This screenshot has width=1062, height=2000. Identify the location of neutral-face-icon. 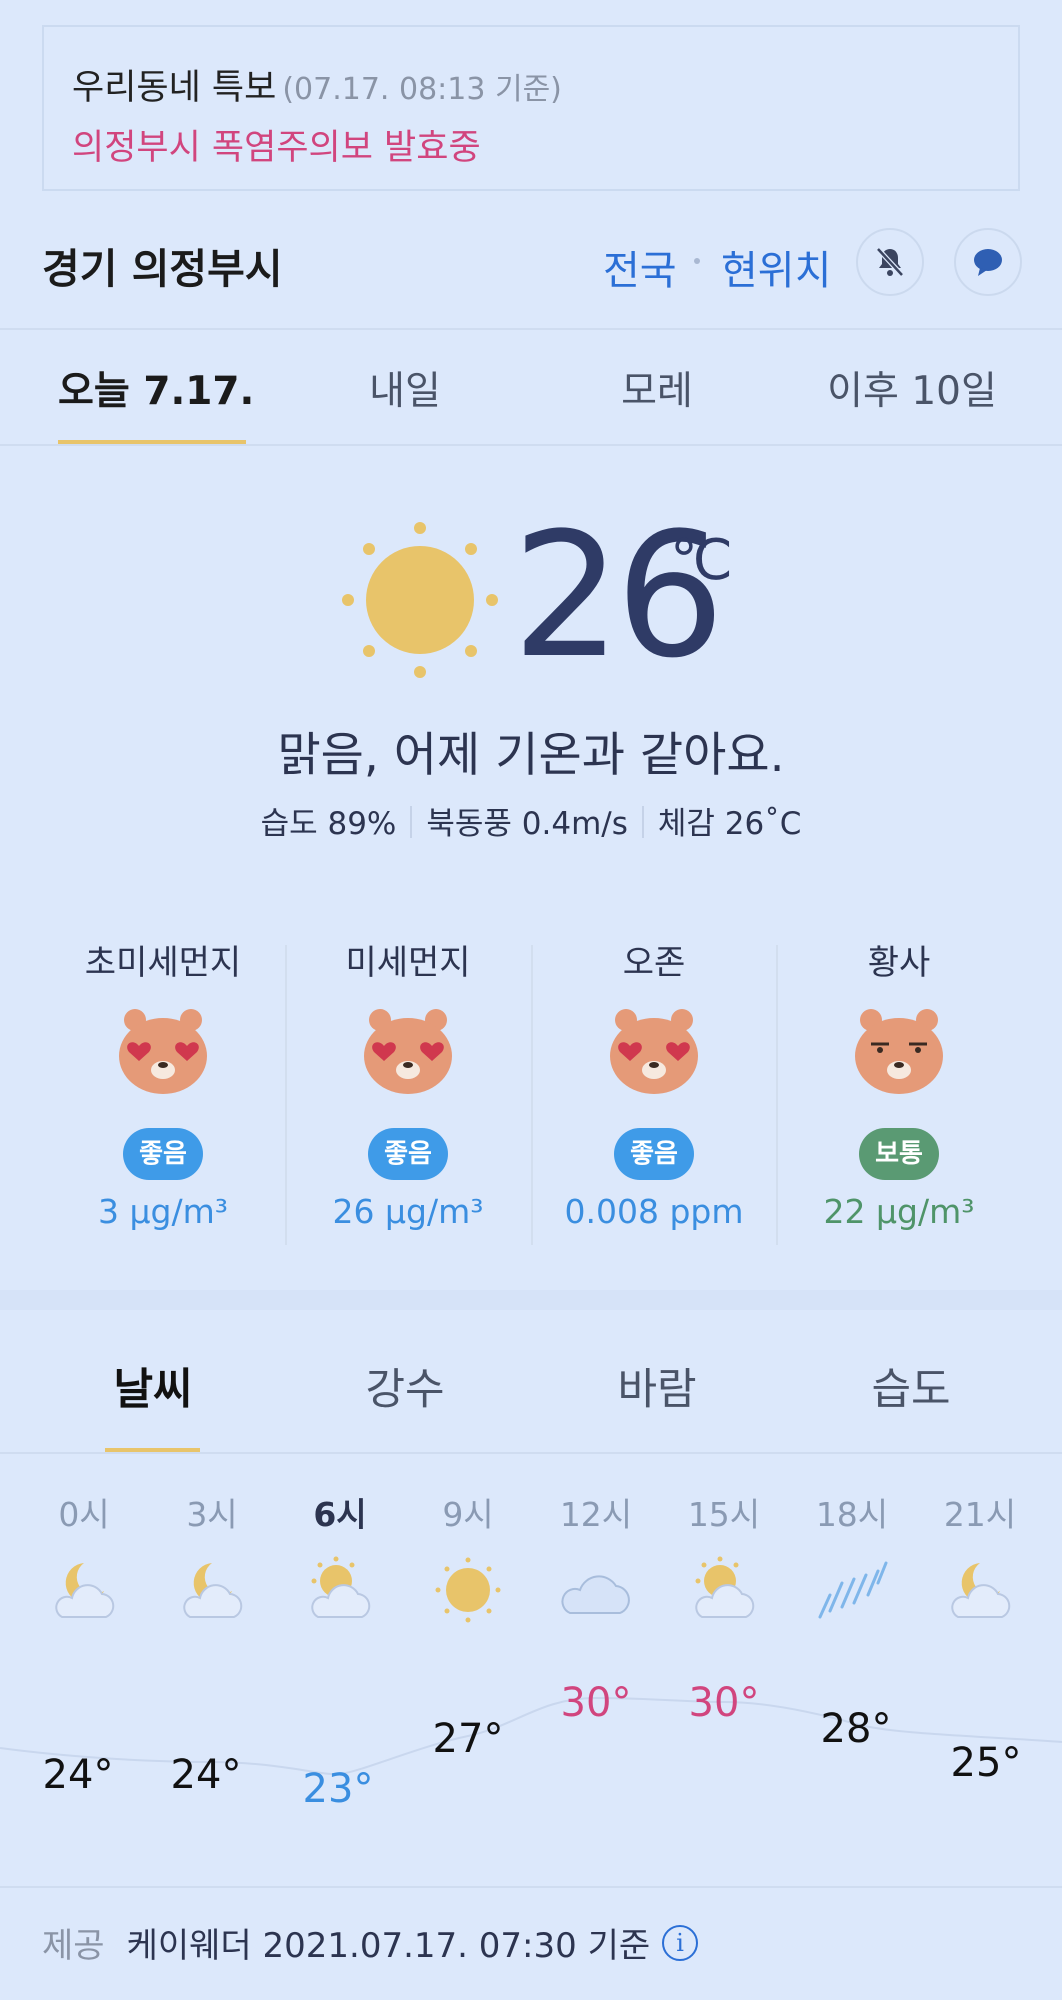
(899, 1051).